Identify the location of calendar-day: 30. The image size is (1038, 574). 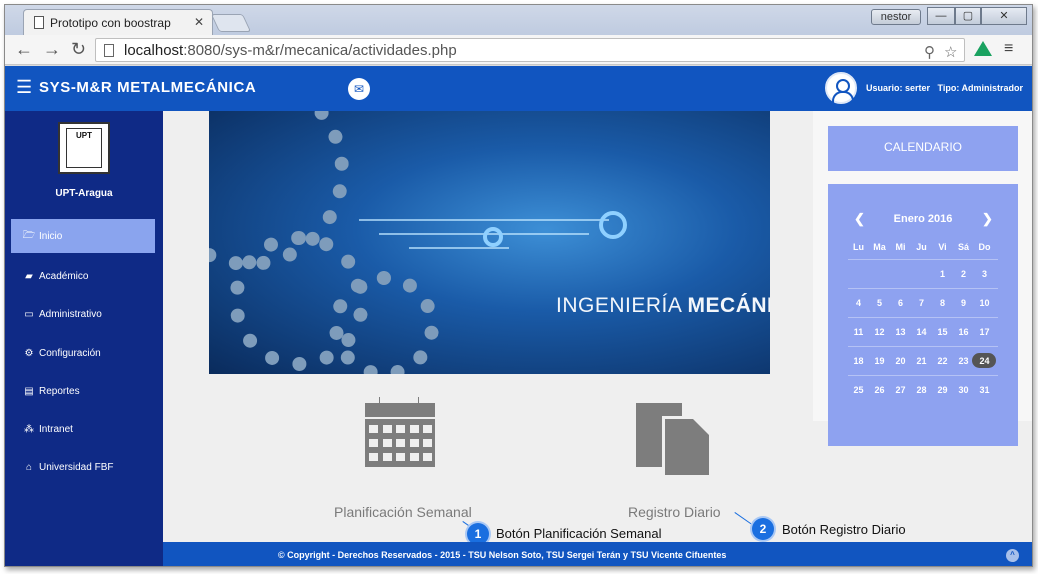
(963, 390).